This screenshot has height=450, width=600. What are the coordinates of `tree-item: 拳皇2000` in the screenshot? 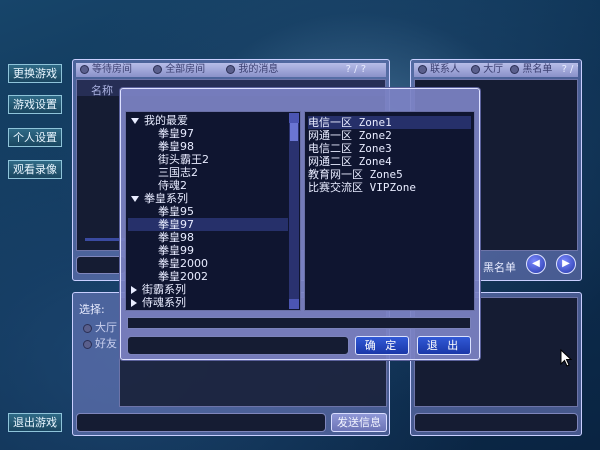 It's located at (208, 263).